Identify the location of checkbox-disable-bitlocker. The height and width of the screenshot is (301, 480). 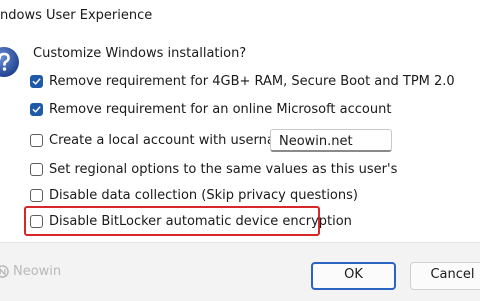
(36, 221).